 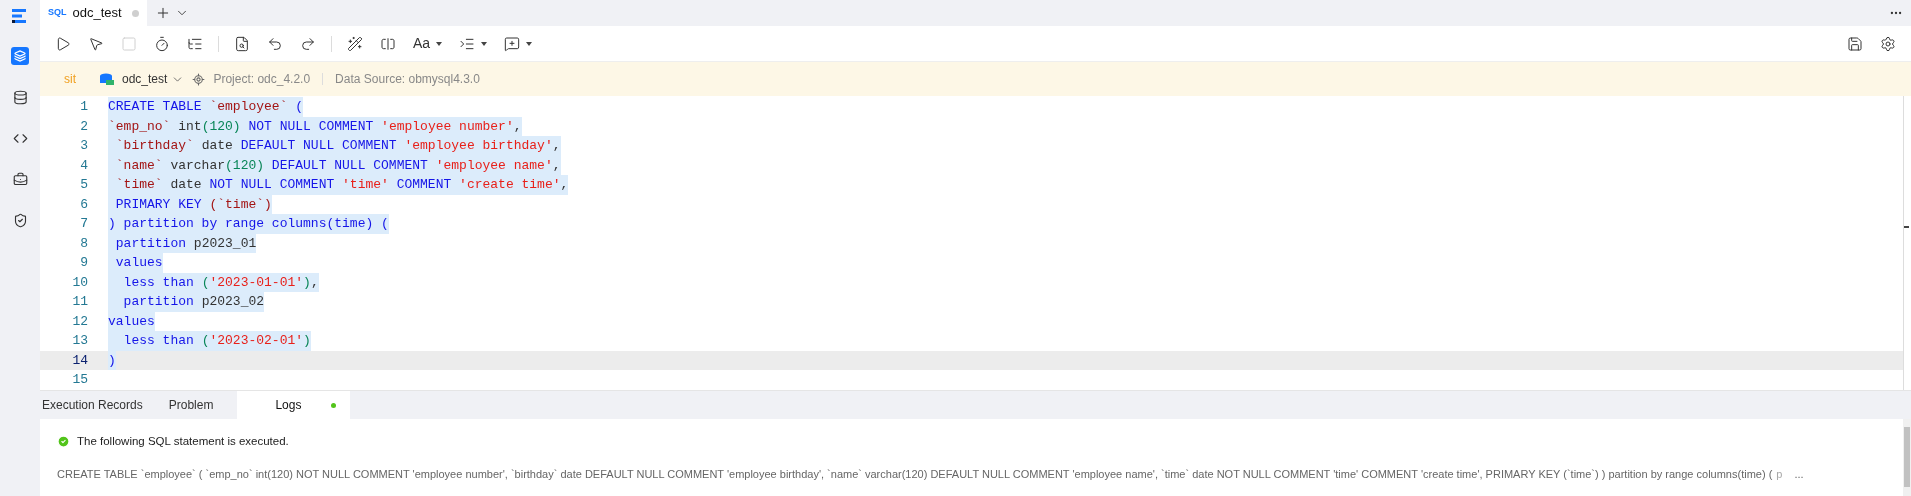 I want to click on line-number: 9, so click(x=84, y=263).